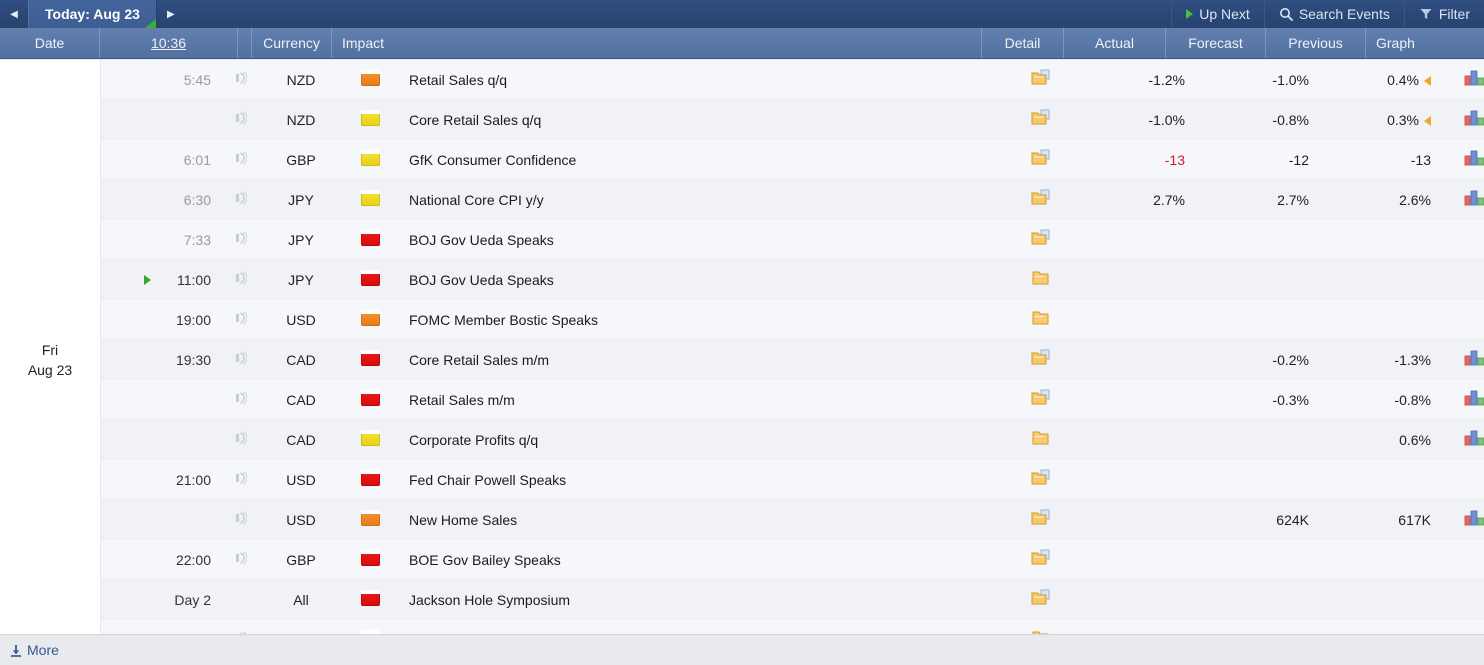  Describe the element at coordinates (1115, 43) in the screenshot. I see `column-header-actual: Actual` at that location.